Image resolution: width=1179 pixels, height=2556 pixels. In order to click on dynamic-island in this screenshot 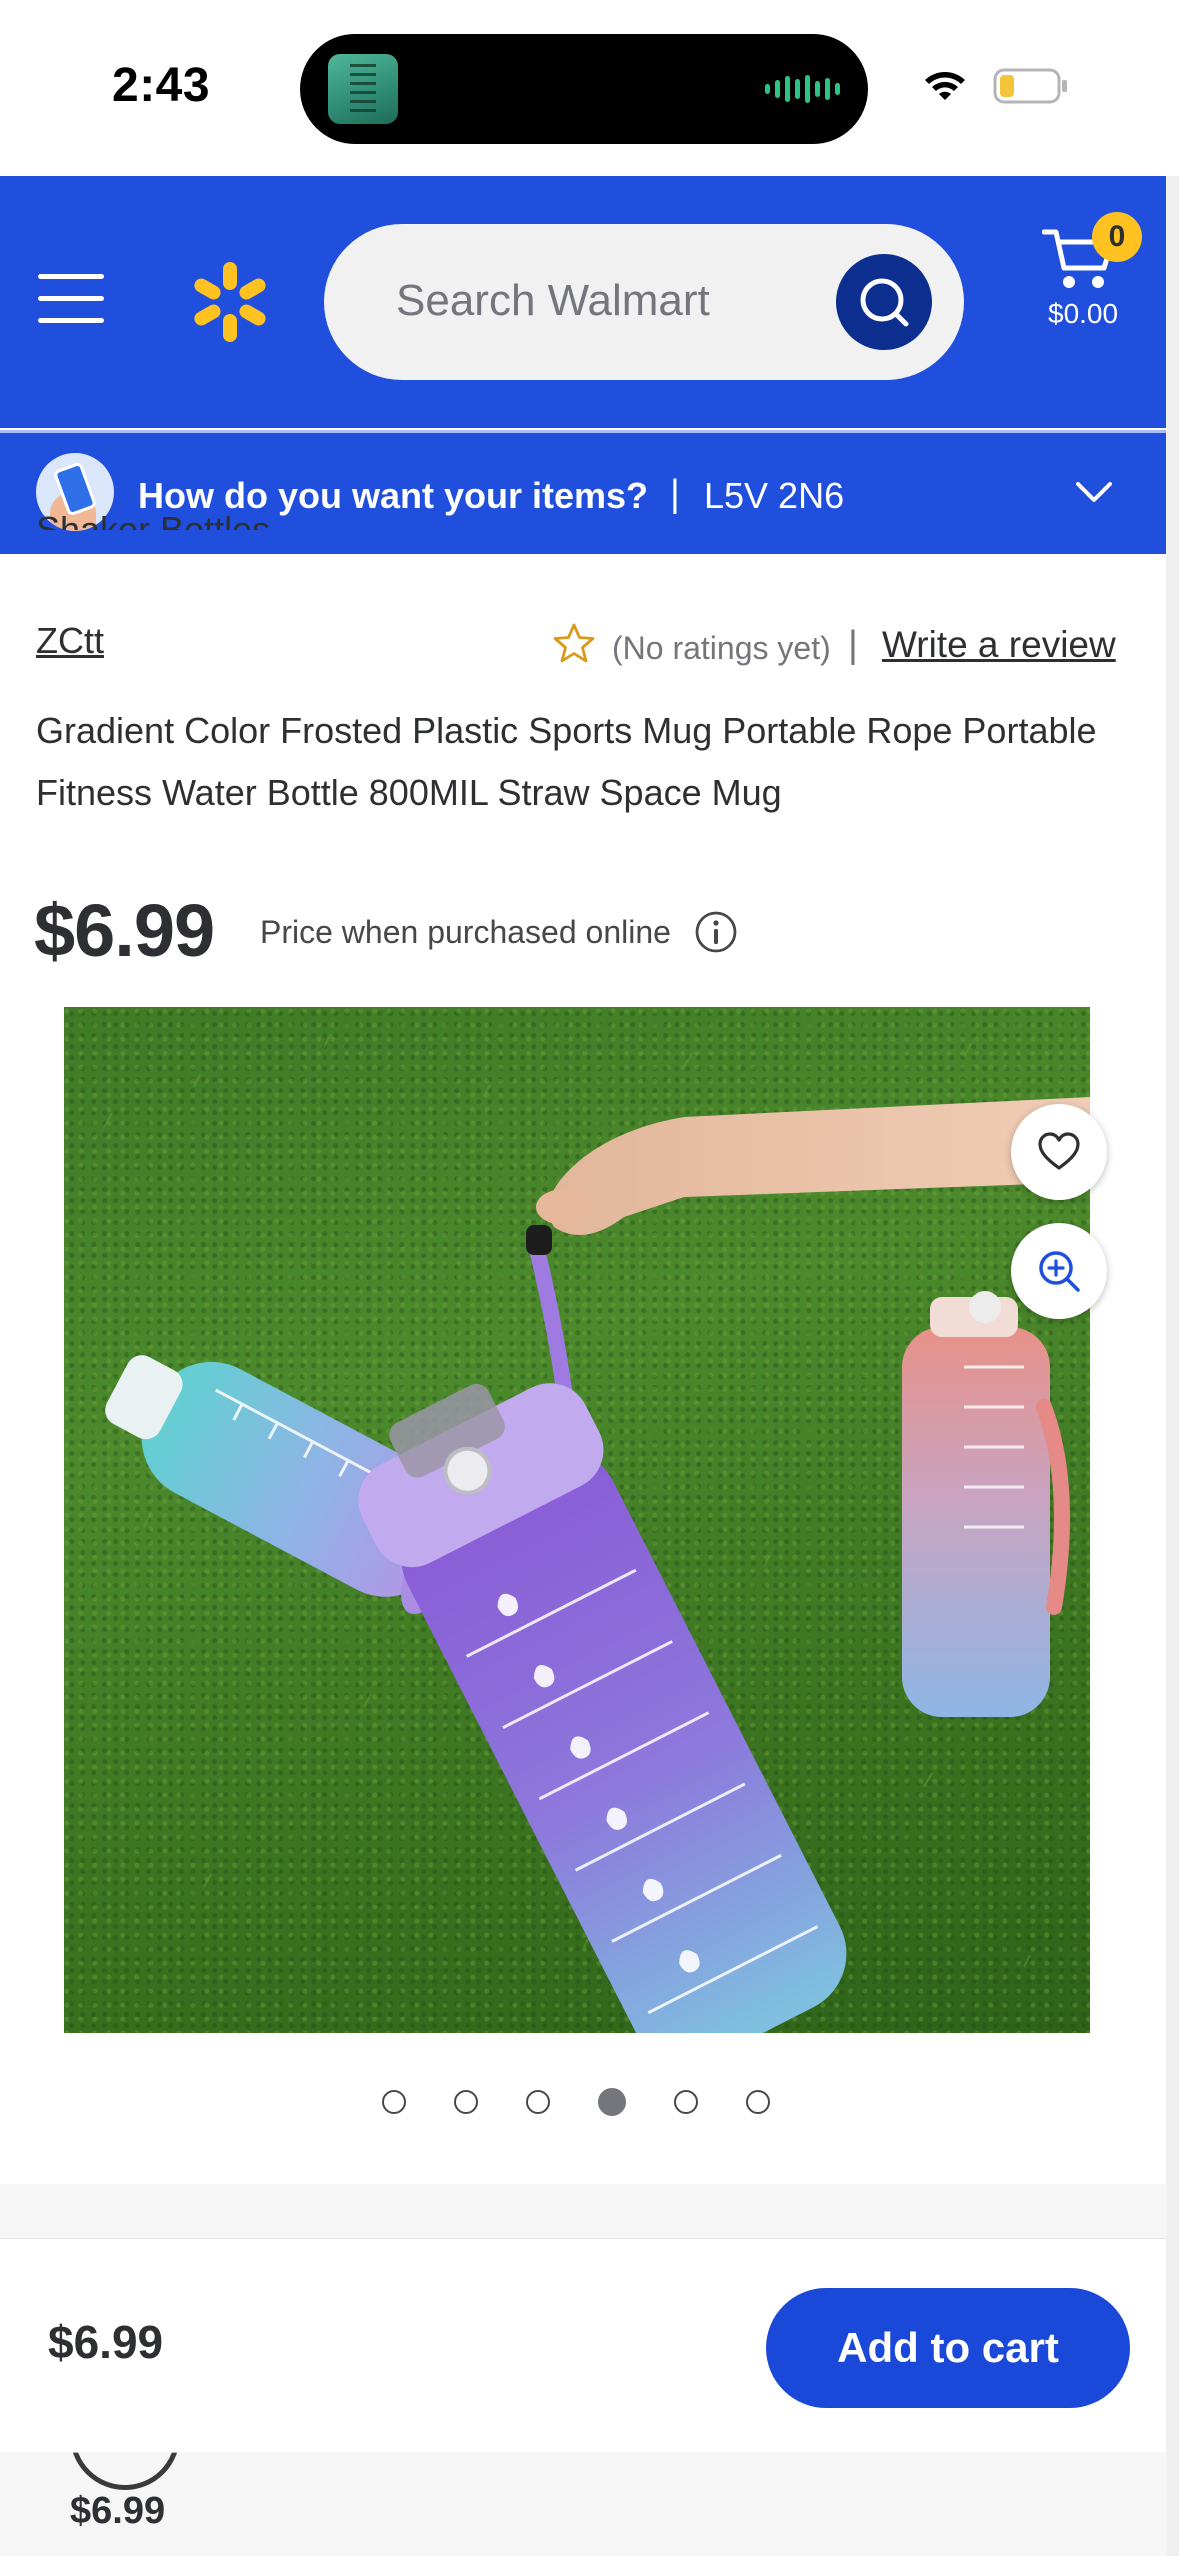, I will do `click(584, 89)`.